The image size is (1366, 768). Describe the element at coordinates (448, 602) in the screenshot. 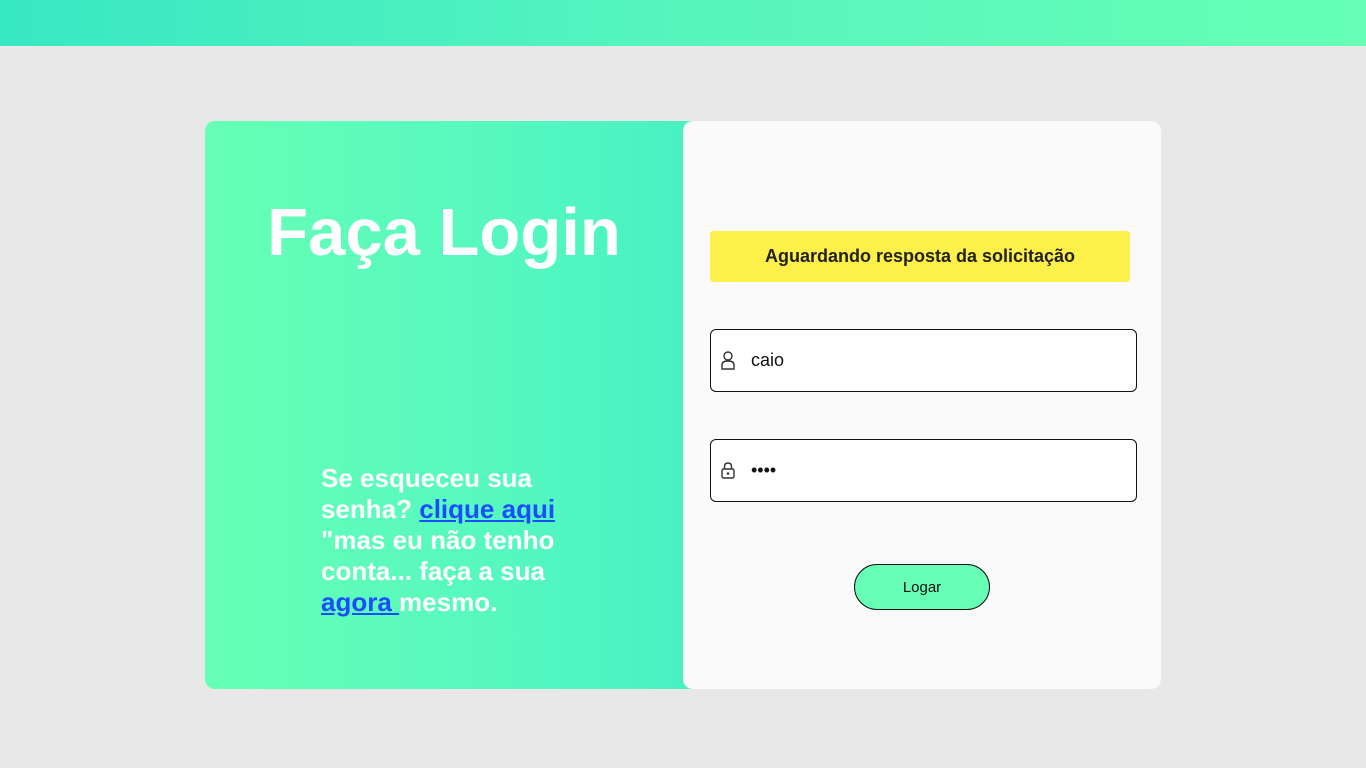

I see `help-text-line3: mesmo.` at that location.